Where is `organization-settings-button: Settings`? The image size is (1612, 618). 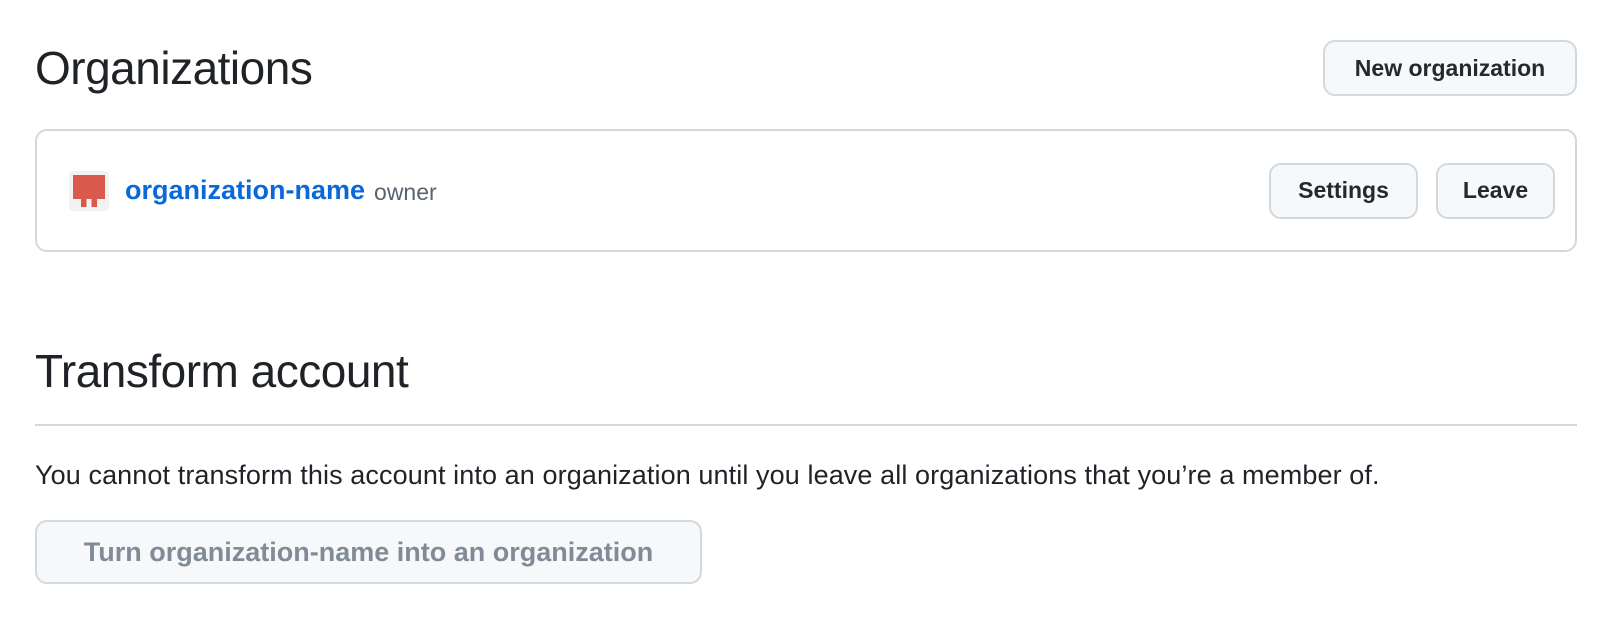
organization-settings-button: Settings is located at coordinates (1343, 190).